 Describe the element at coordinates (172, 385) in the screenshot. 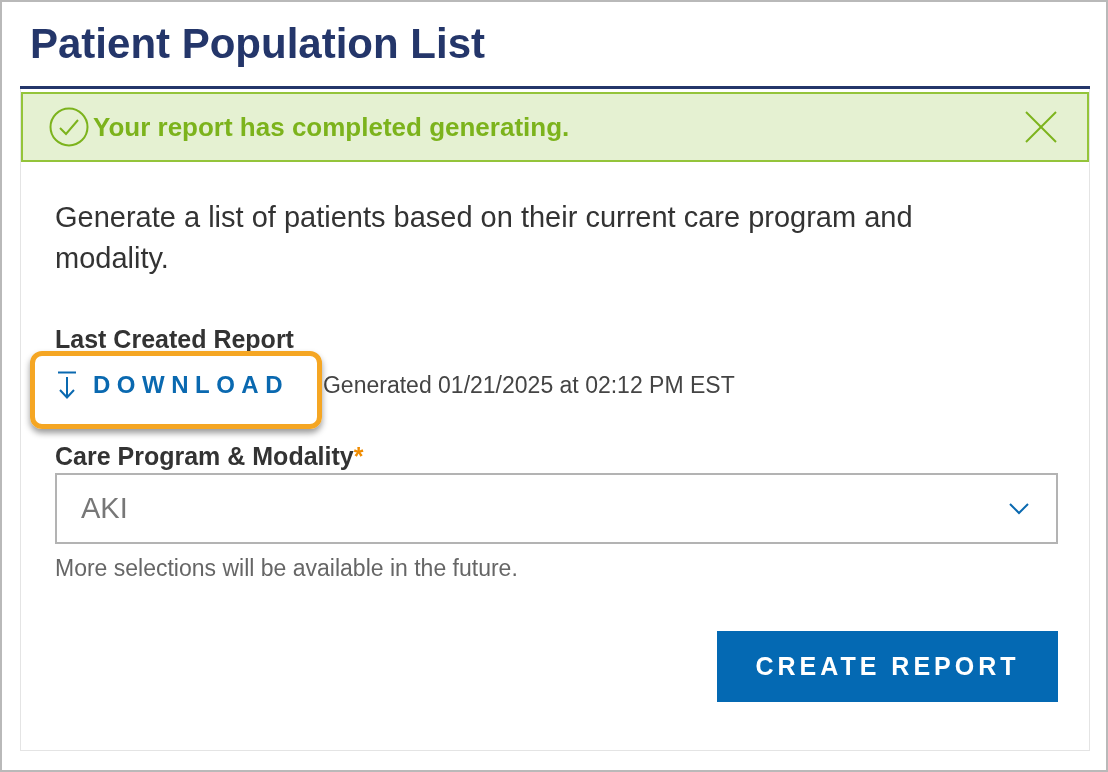

I see `download-link: DOWNLOAD` at that location.